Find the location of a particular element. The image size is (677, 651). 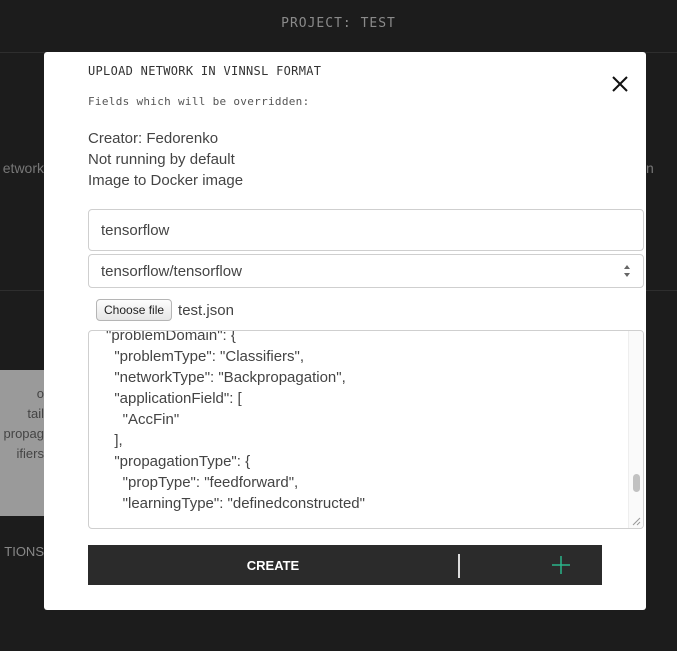

json-line: ], is located at coordinates (114, 440).